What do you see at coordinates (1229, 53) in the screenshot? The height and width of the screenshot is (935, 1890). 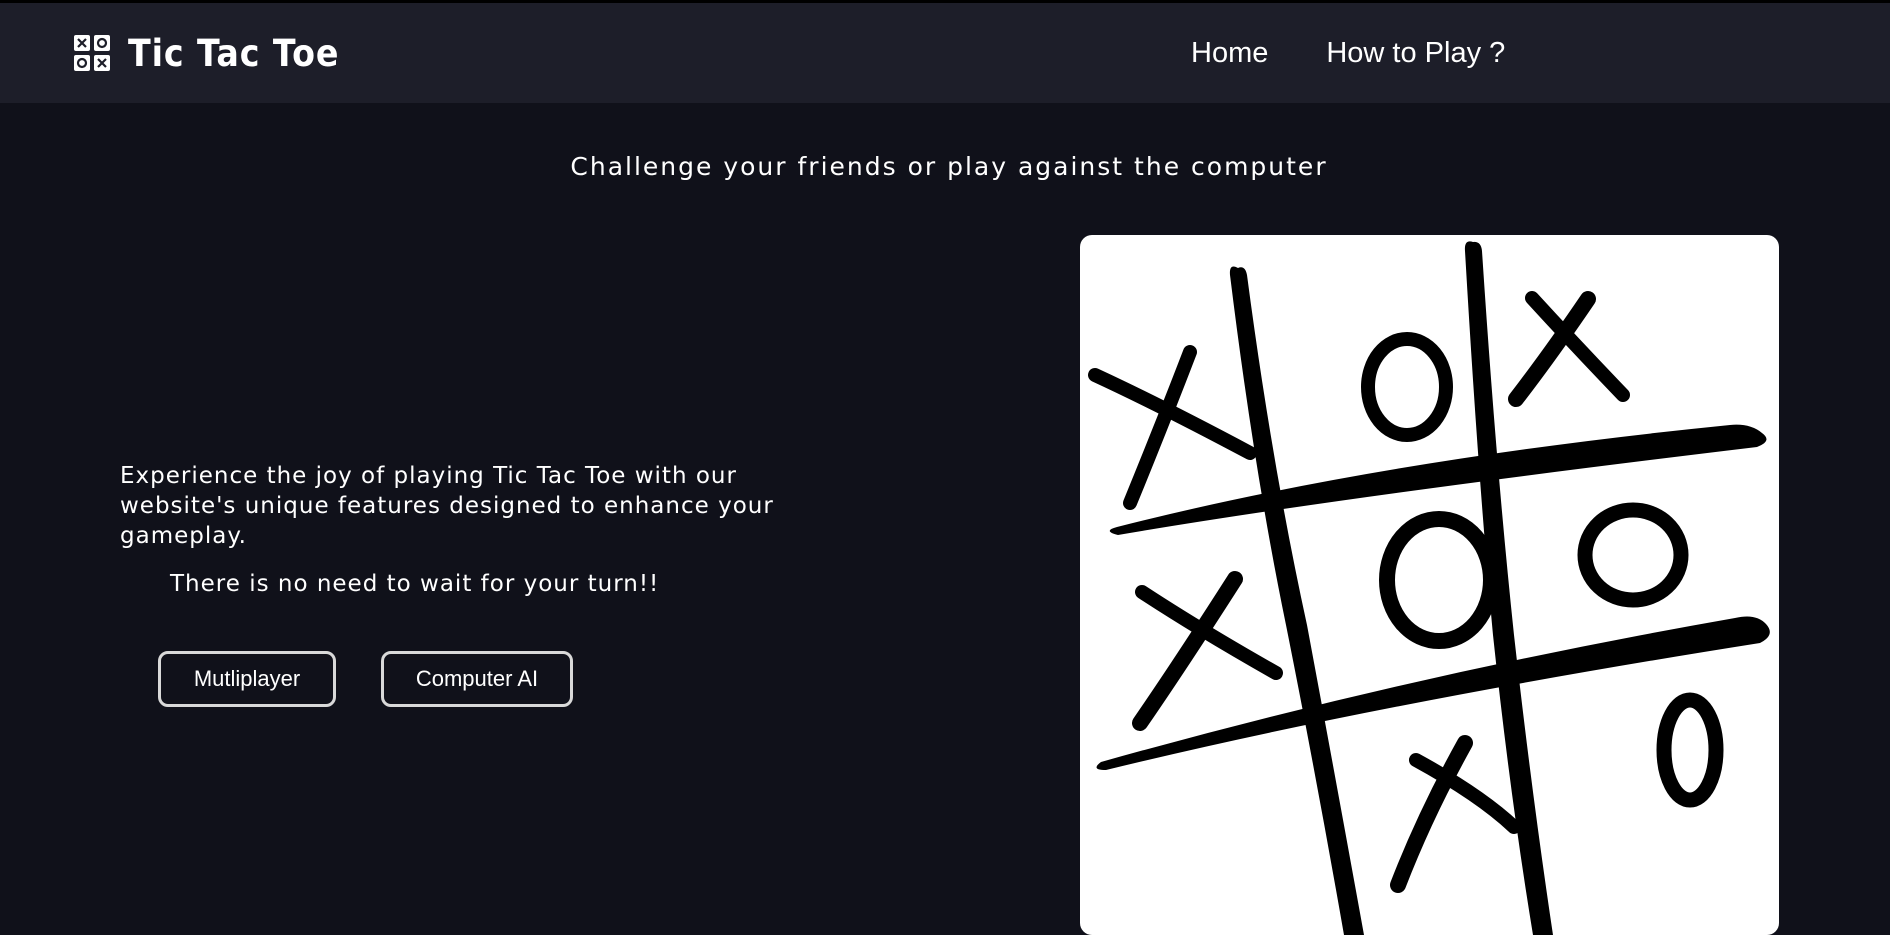 I see `nav-link-home: Home` at bounding box center [1229, 53].